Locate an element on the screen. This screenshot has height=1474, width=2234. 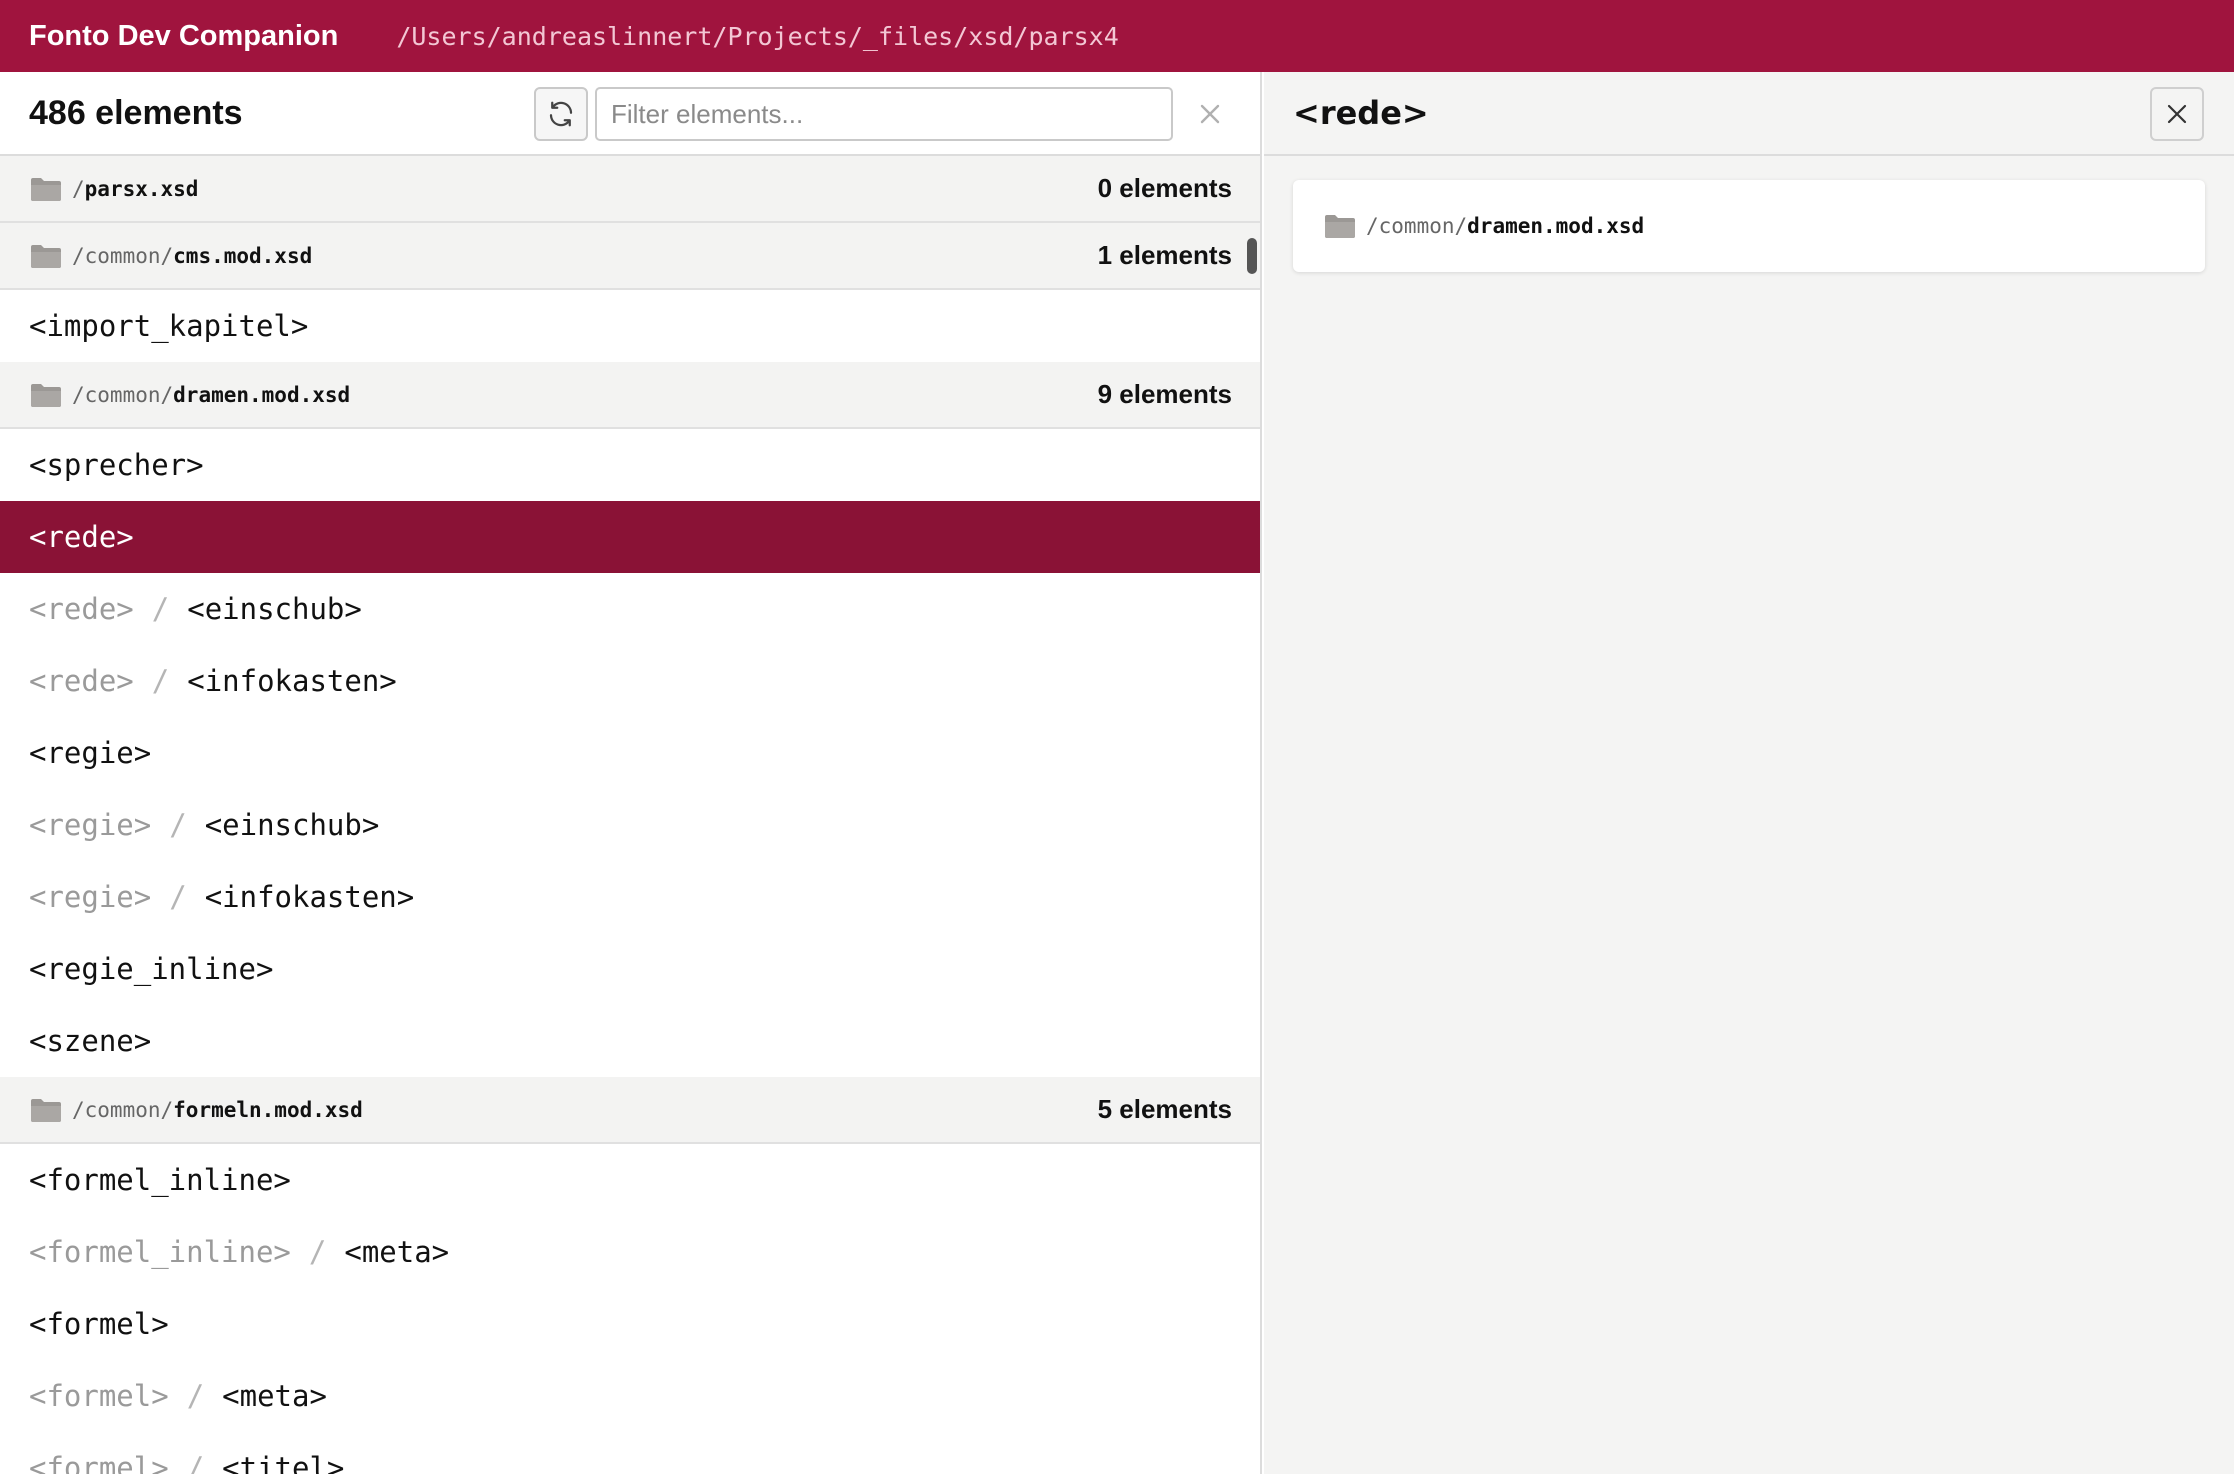
app-title: Fonto Dev Companion is located at coordinates (184, 35).